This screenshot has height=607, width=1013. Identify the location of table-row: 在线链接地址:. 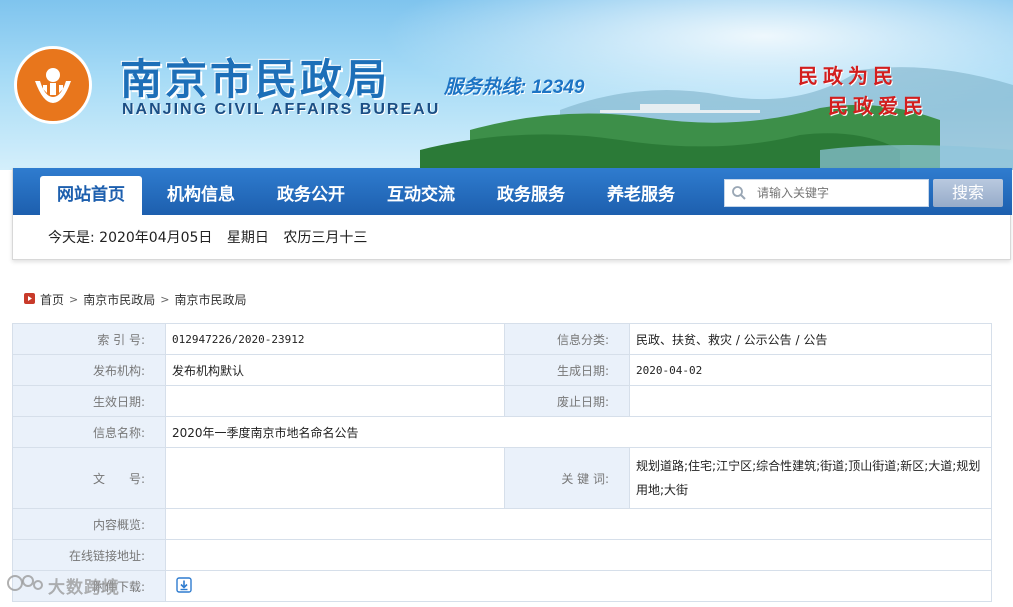
(502, 555).